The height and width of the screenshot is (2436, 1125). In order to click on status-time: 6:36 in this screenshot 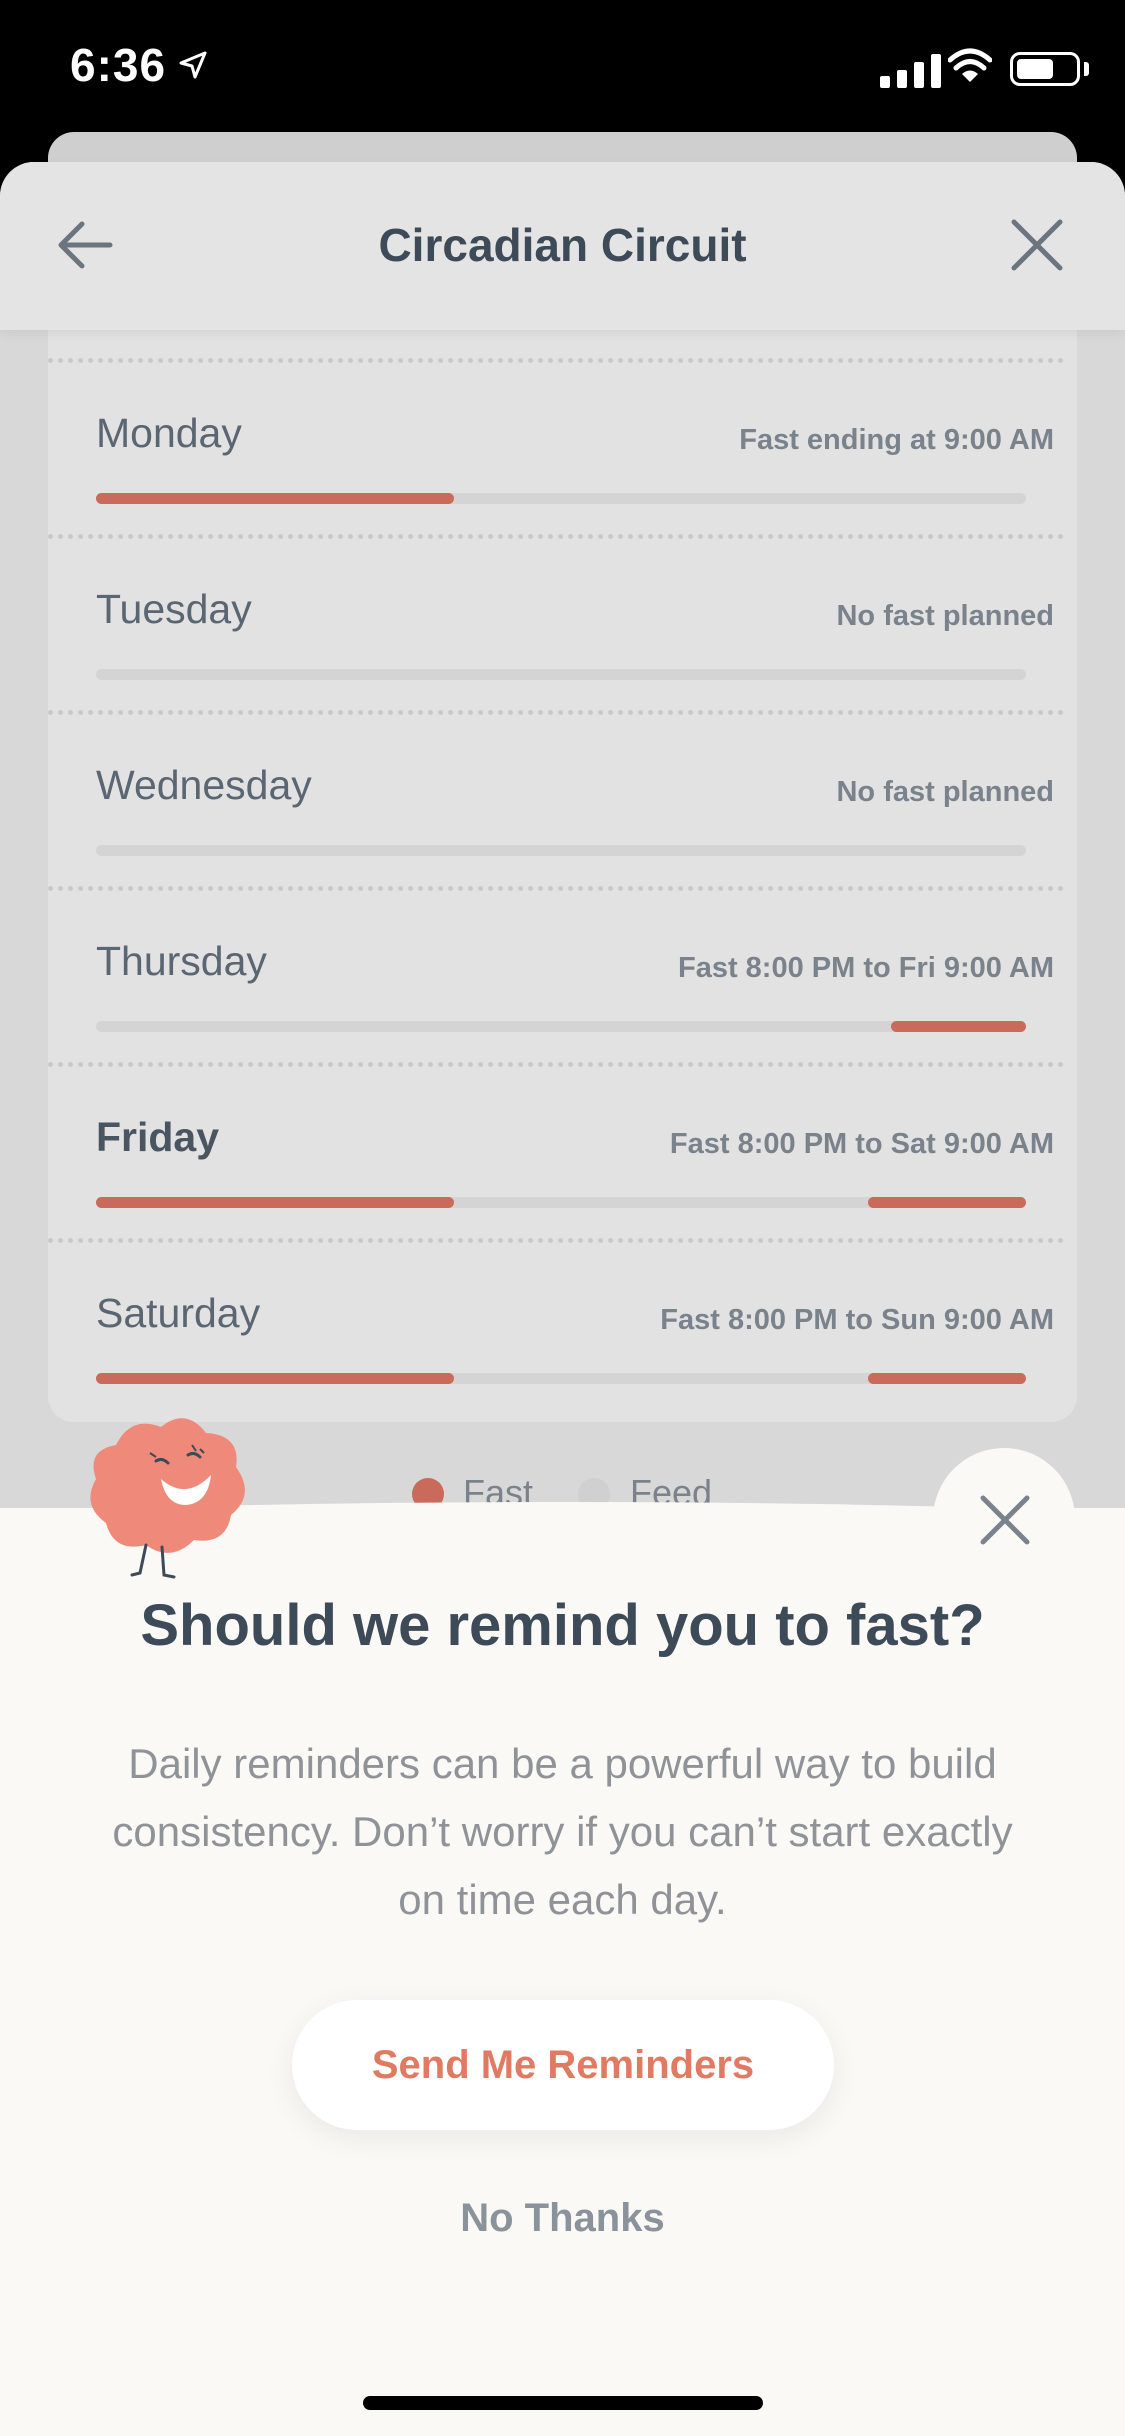, I will do `click(118, 65)`.